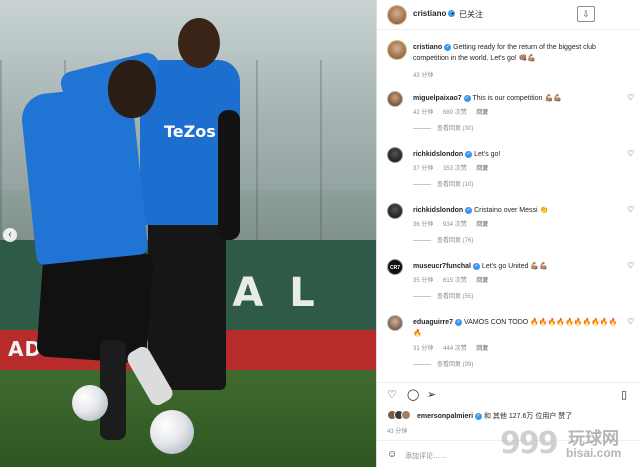 The height and width of the screenshot is (467, 640). What do you see at coordinates (508, 396) in the screenshot?
I see `post-actions: ♡ ◯ ➢ ▯` at bounding box center [508, 396].